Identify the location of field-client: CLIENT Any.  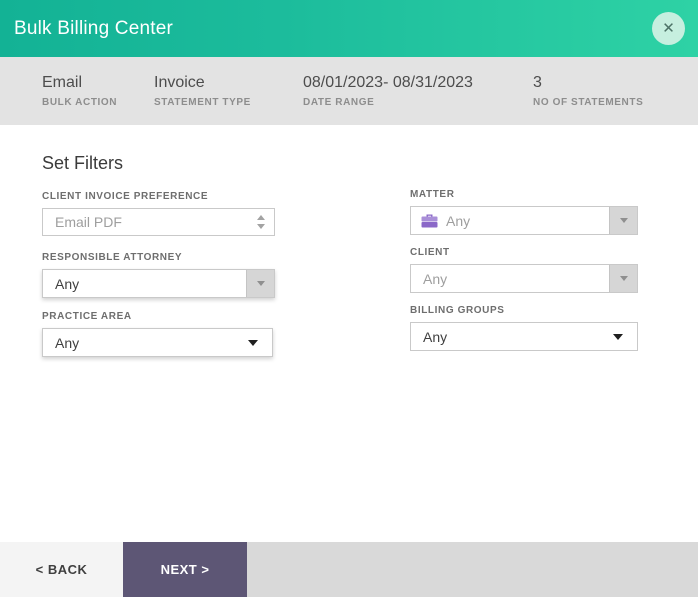
(524, 270).